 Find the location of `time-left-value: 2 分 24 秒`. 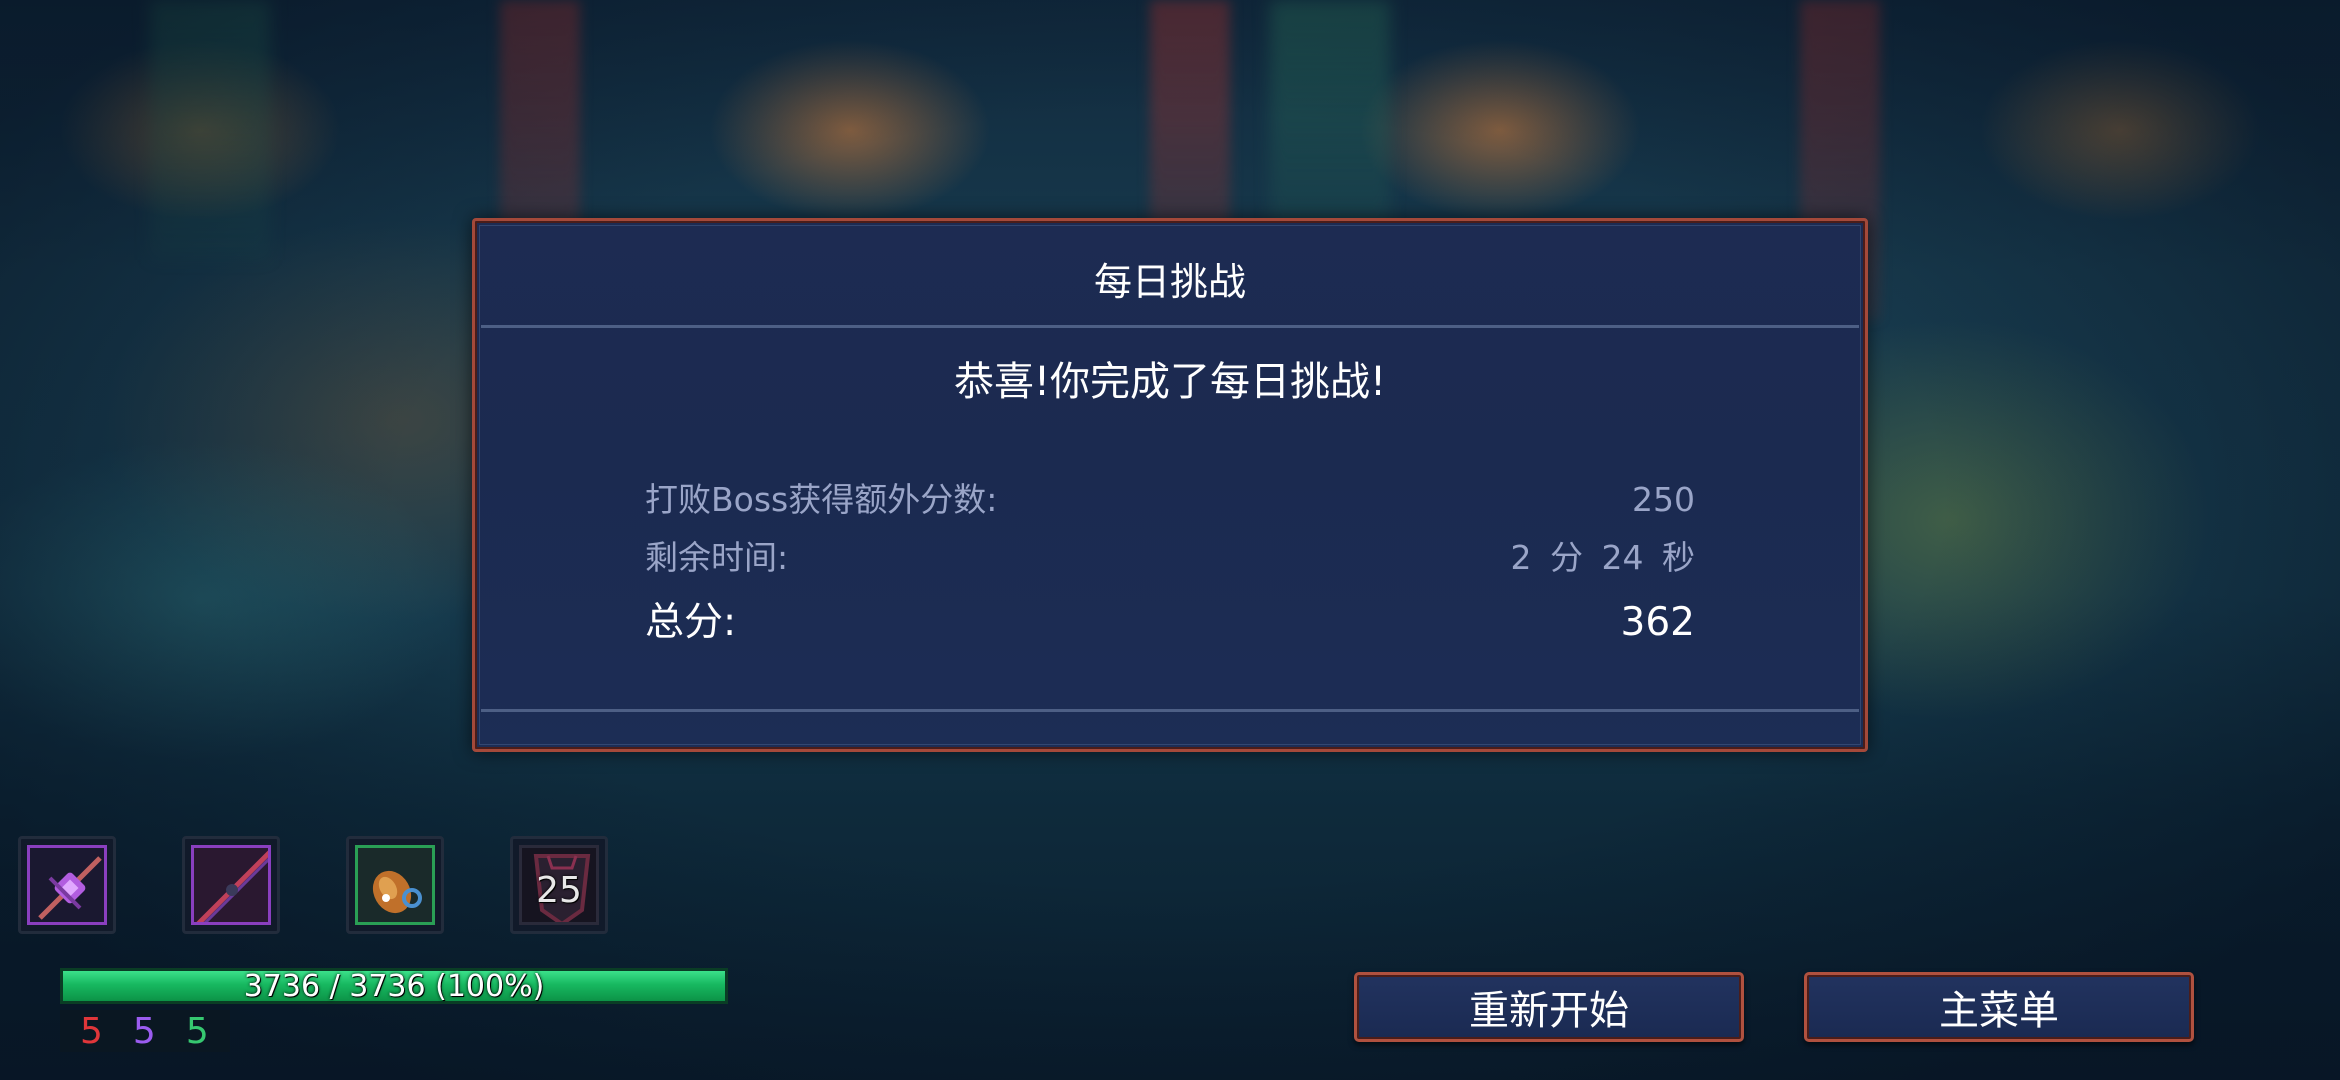

time-left-value: 2 分 24 秒 is located at coordinates (1602, 557).